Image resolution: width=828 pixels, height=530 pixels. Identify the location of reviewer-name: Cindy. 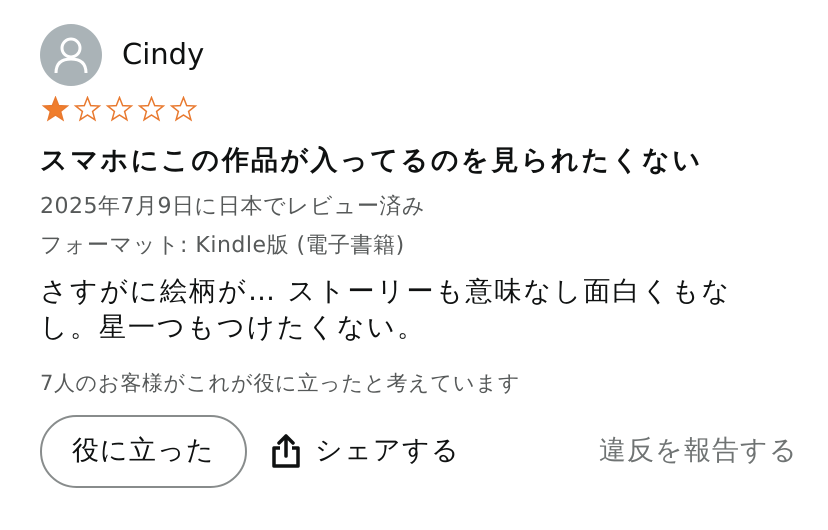
(163, 55).